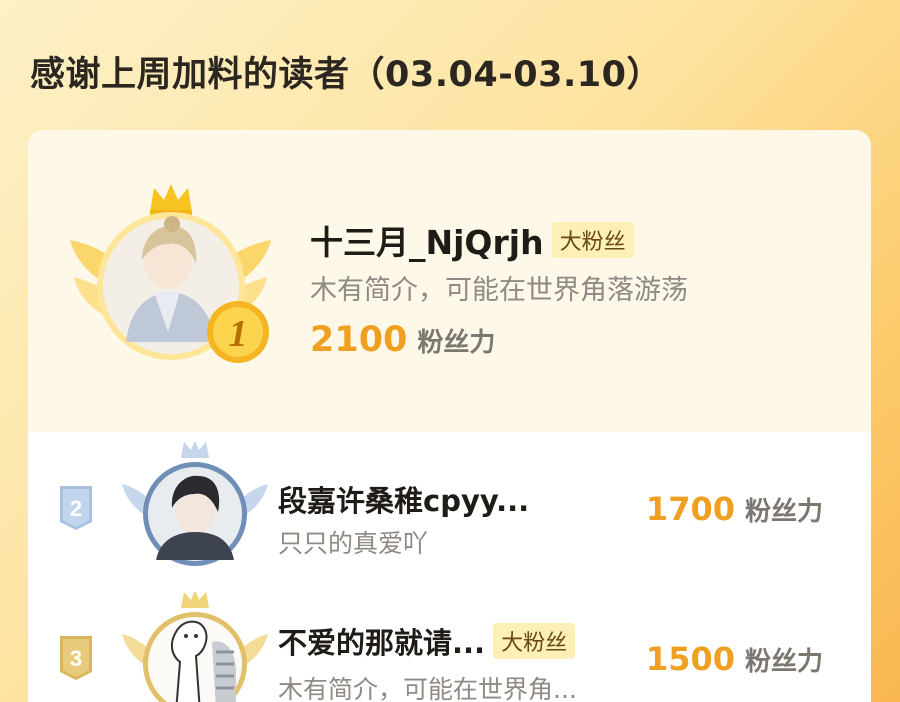 Image resolution: width=900 pixels, height=702 pixels. I want to click on rank-3-score-unit: 粉丝力, so click(783, 662).